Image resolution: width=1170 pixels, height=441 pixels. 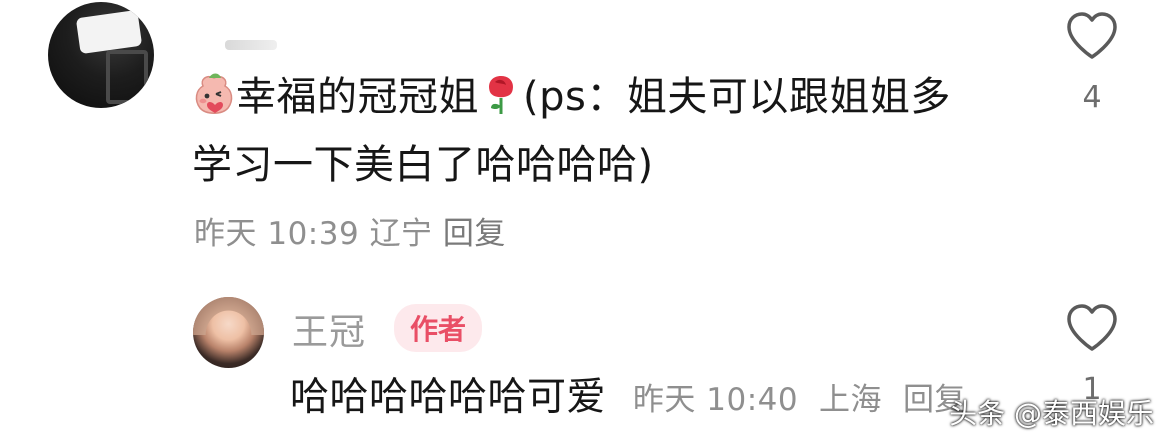 What do you see at coordinates (715, 400) in the screenshot?
I see `reply-time: 昨天 10:40` at bounding box center [715, 400].